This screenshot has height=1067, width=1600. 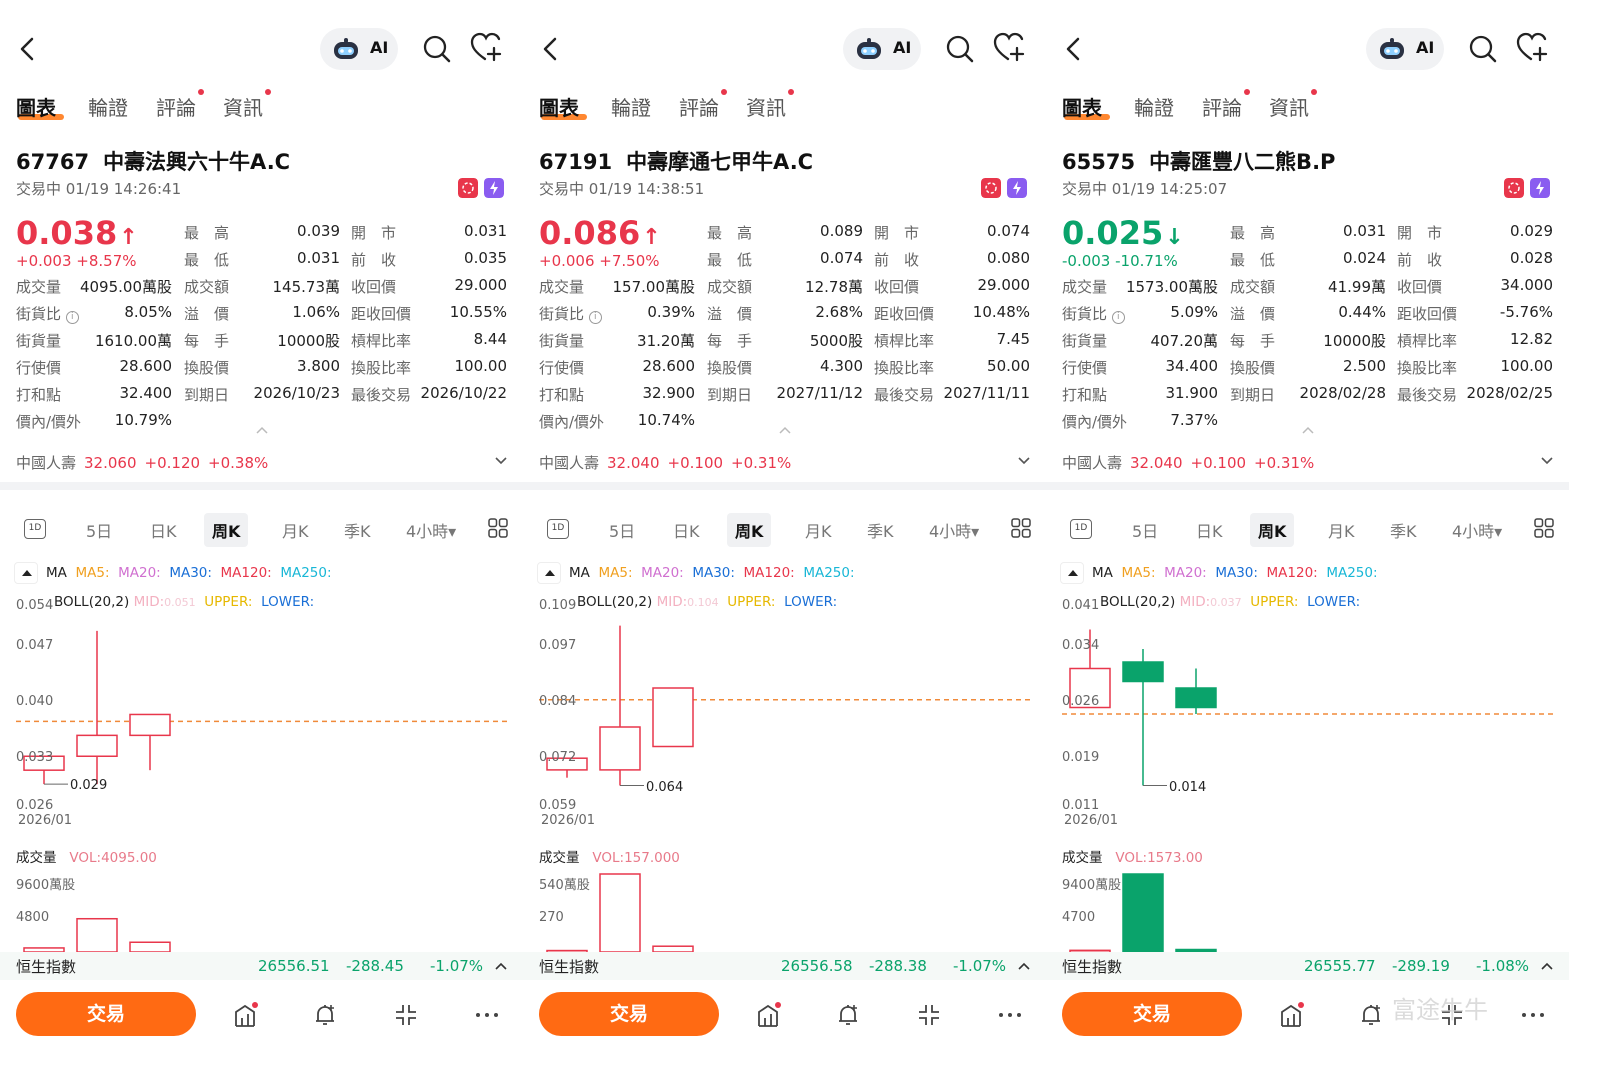 I want to click on quote-label-text: 街貨比, so click(x=1085, y=314).